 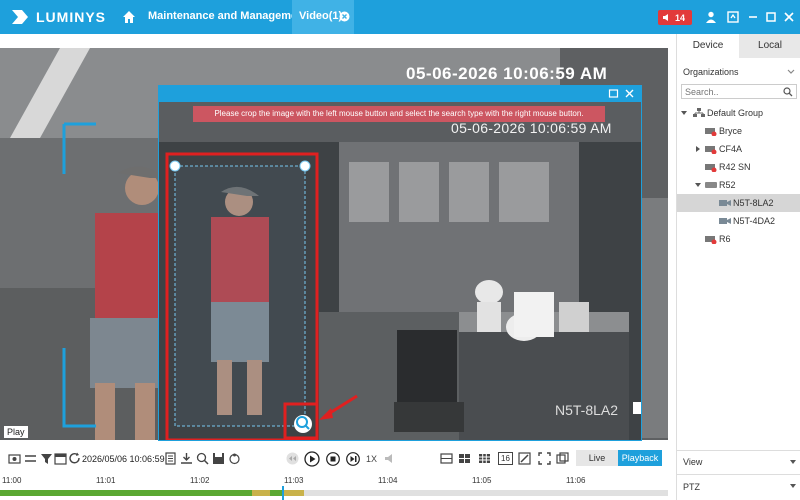 What do you see at coordinates (388, 480) in the screenshot?
I see `timeline-tick: 11:04` at bounding box center [388, 480].